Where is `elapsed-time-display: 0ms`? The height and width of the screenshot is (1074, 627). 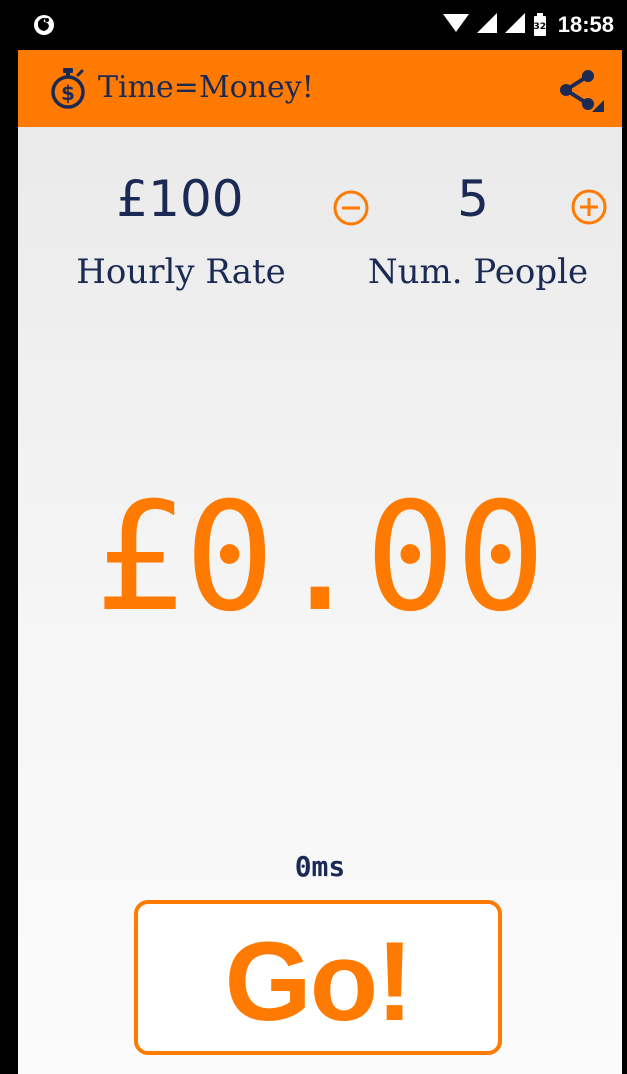 elapsed-time-display: 0ms is located at coordinates (320, 866).